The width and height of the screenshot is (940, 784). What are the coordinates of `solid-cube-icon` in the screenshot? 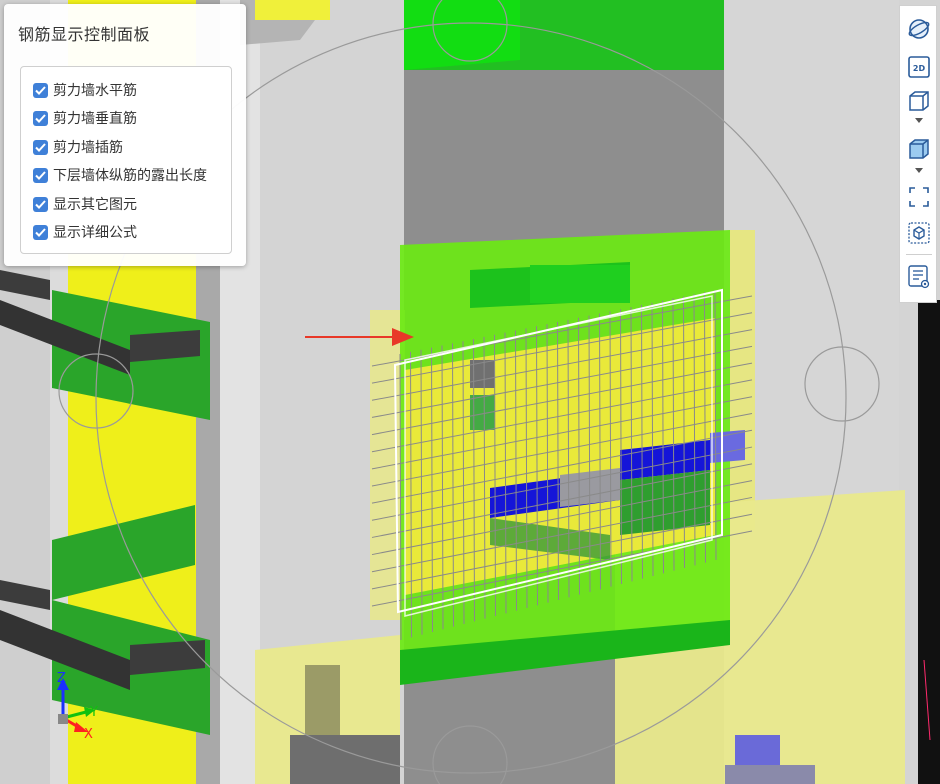 It's located at (919, 149).